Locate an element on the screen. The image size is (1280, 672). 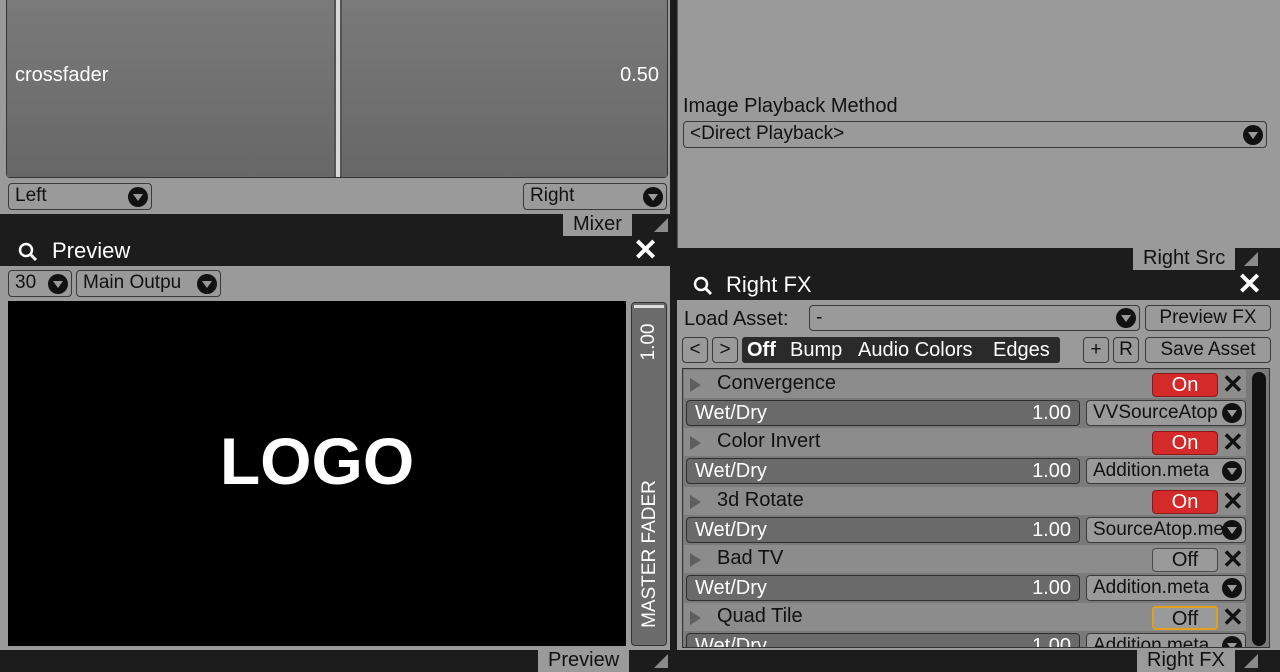
blend-mode-select: VVSourceAtop is located at coordinates (1166, 413).